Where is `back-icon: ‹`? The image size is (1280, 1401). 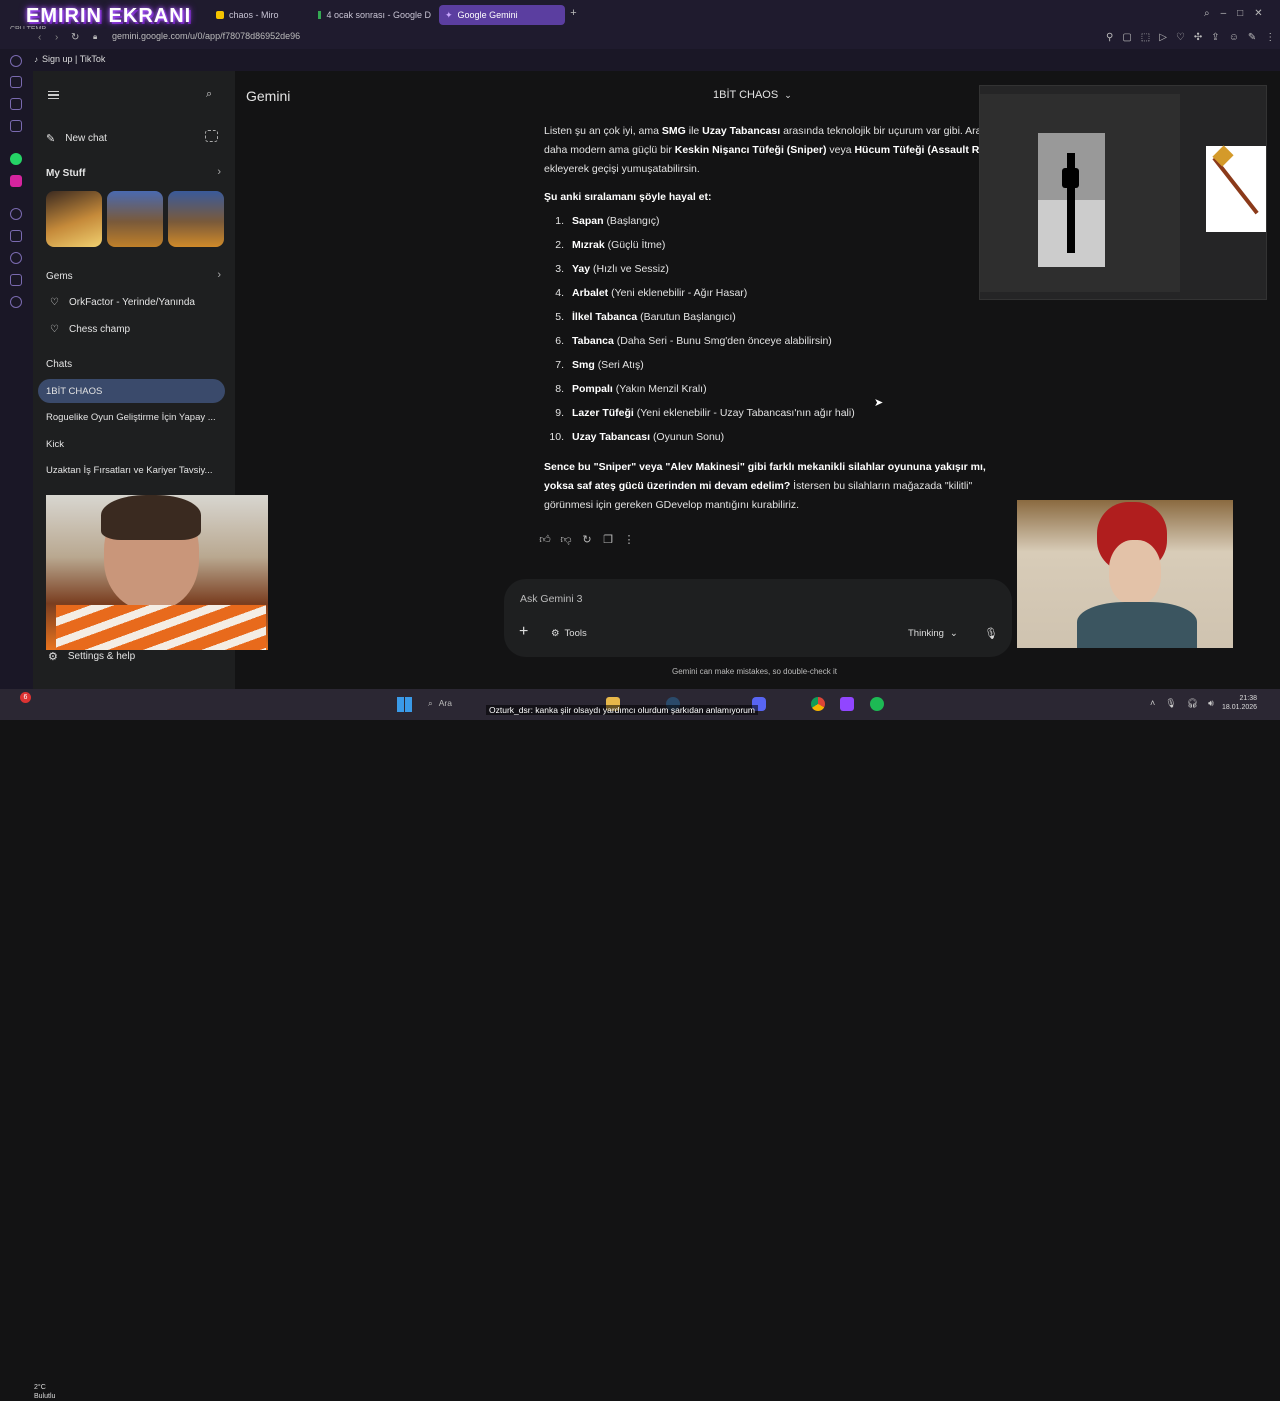 back-icon: ‹ is located at coordinates (39, 37).